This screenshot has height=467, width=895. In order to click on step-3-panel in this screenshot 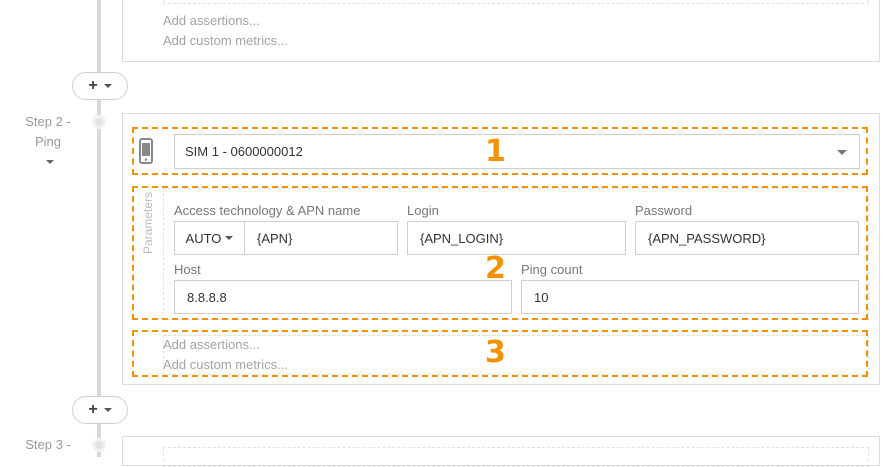, I will do `click(501, 451)`.